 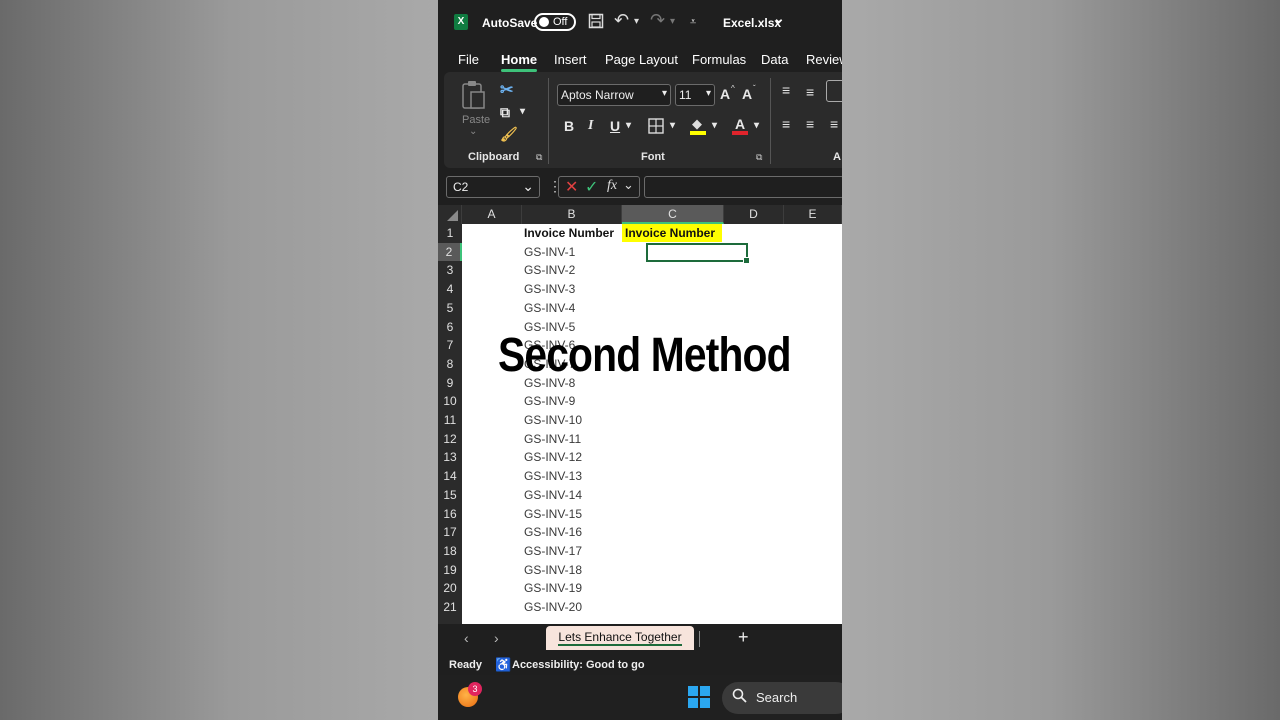 I want to click on cut-icon: ✂, so click(x=506, y=90).